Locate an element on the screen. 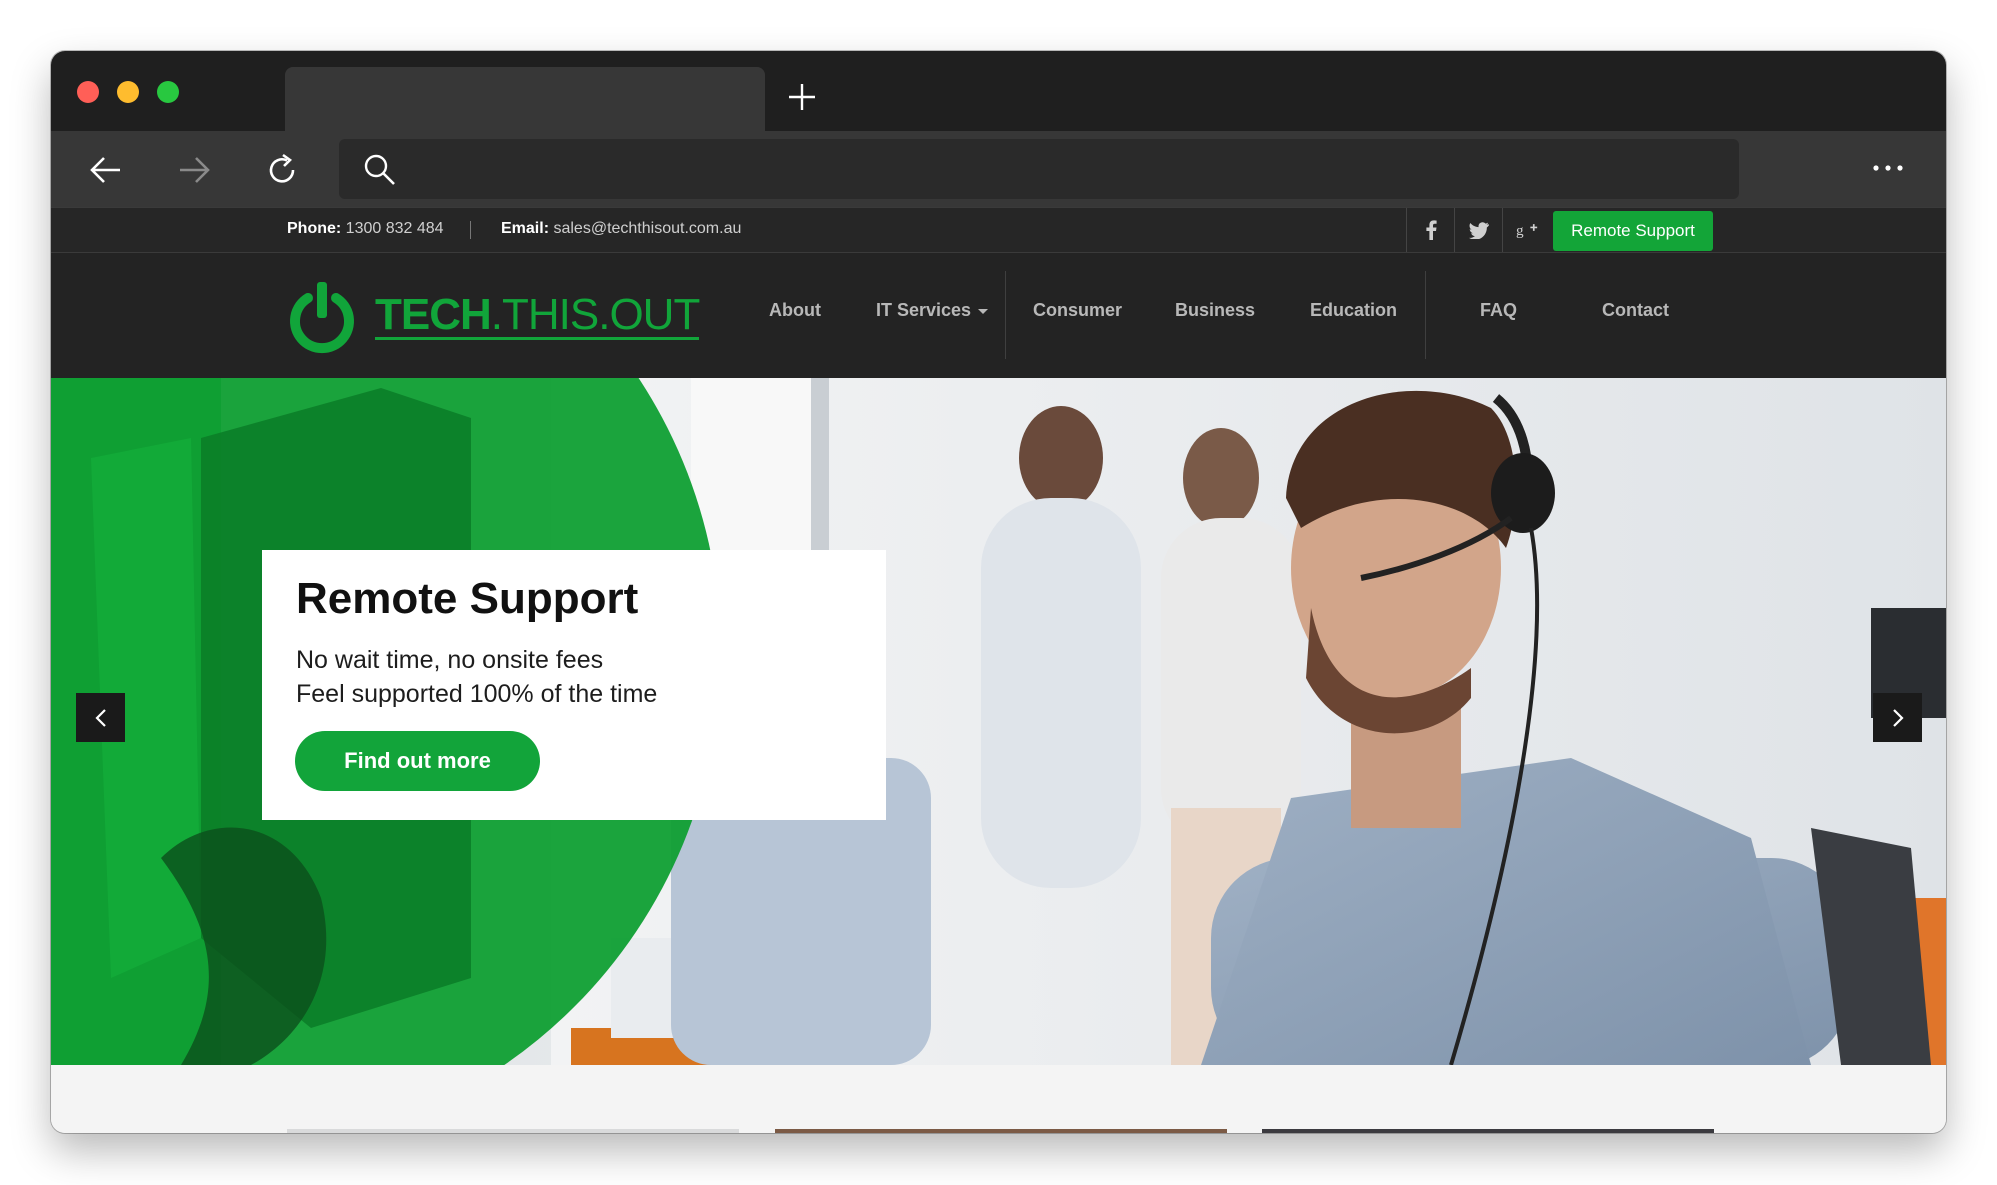  email-label: Email: is located at coordinates (525, 228).